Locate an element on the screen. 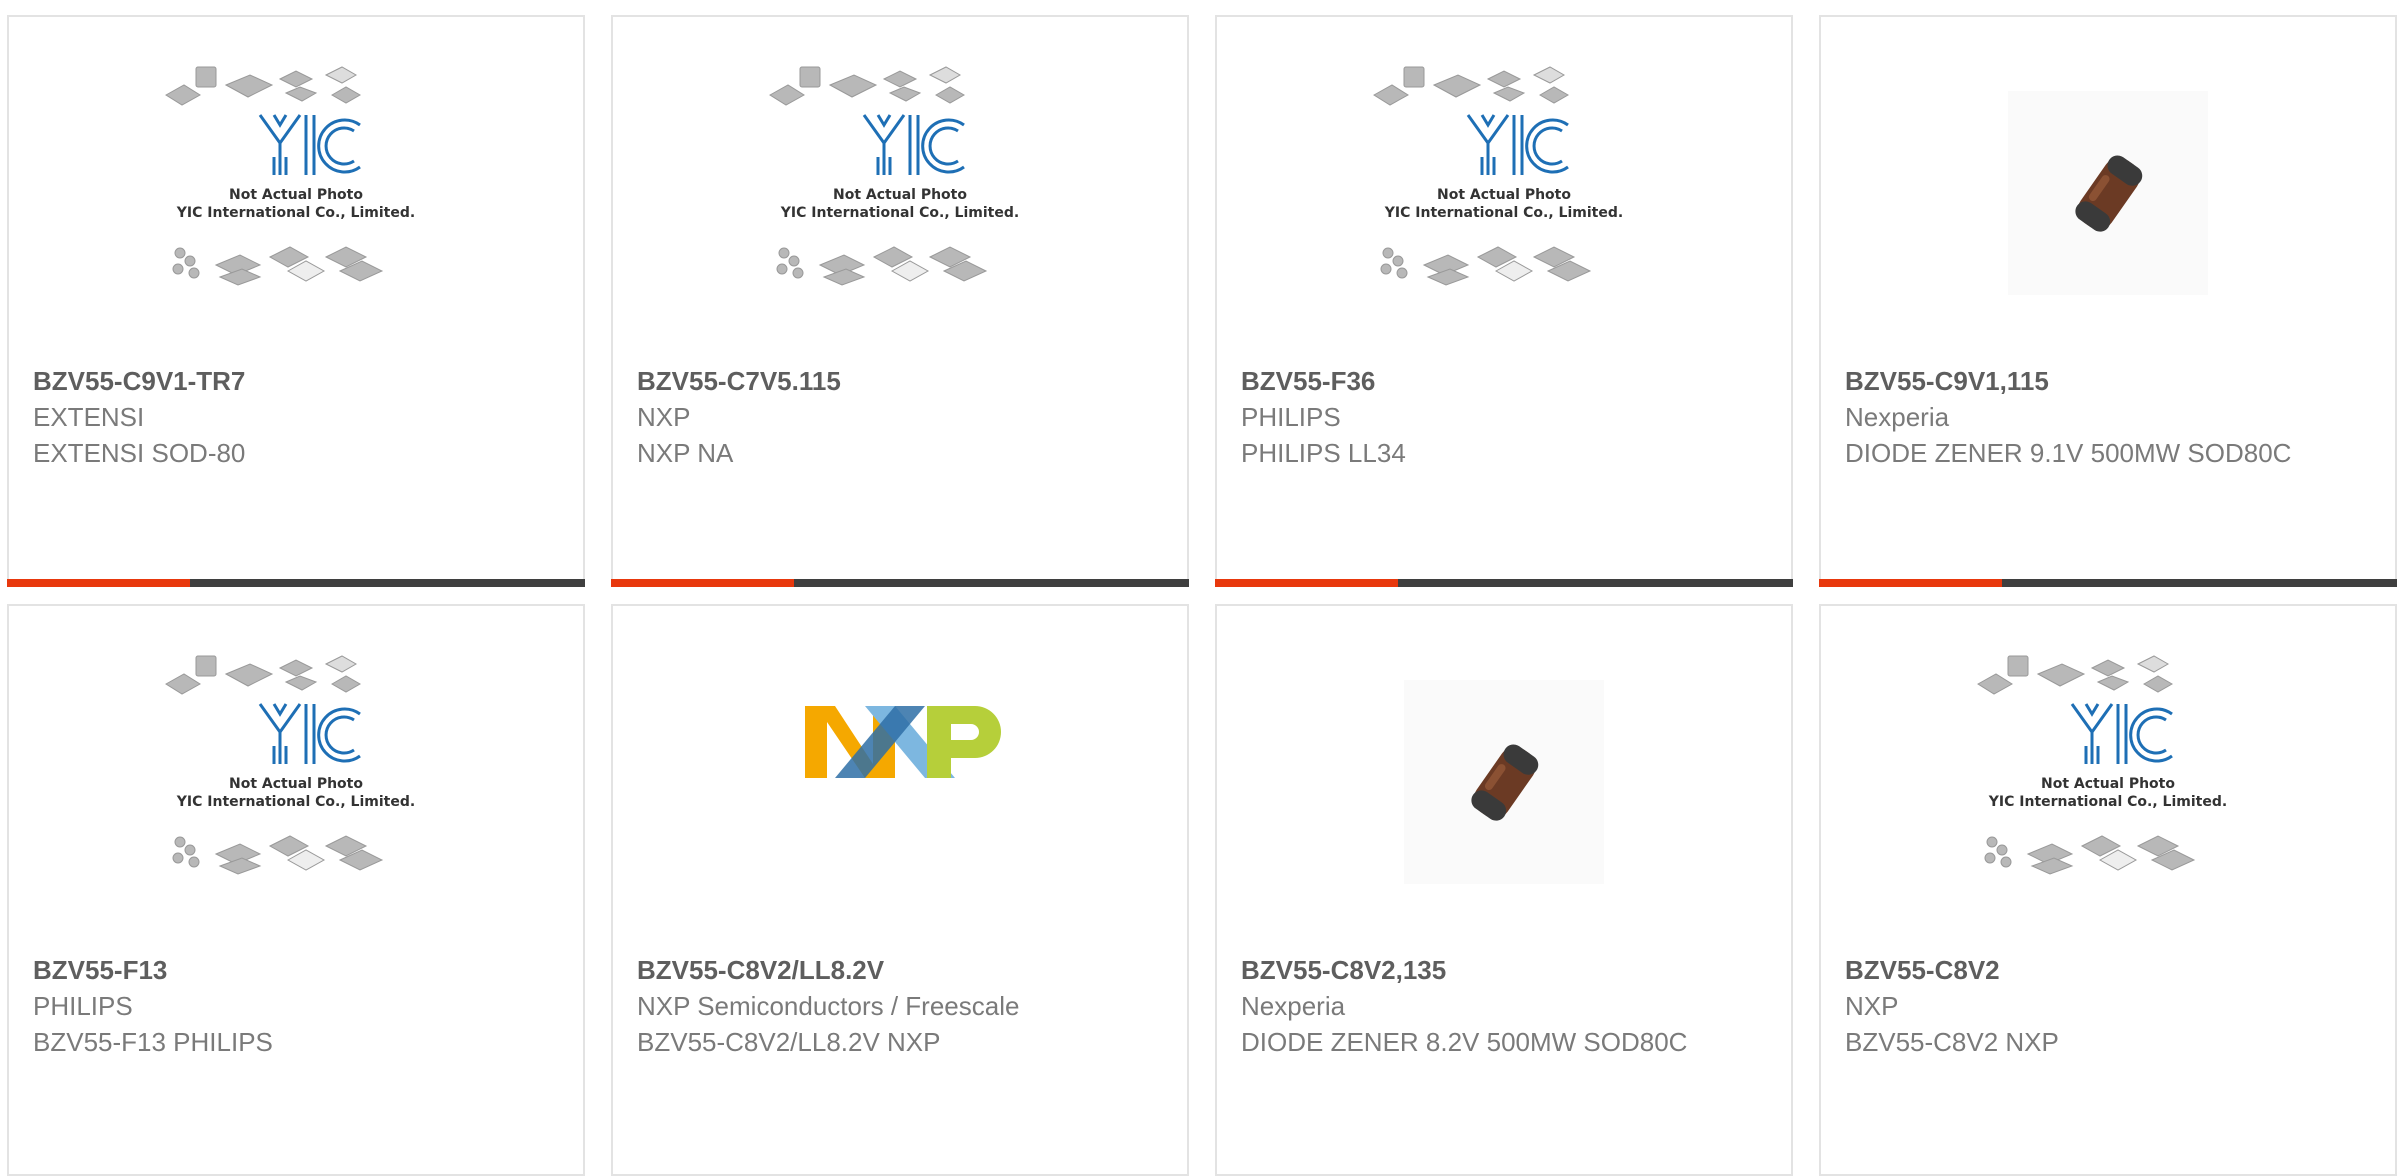 The width and height of the screenshot is (2400, 1176). part-number-link: BZV55-C9V1,115 is located at coordinates (2110, 381).